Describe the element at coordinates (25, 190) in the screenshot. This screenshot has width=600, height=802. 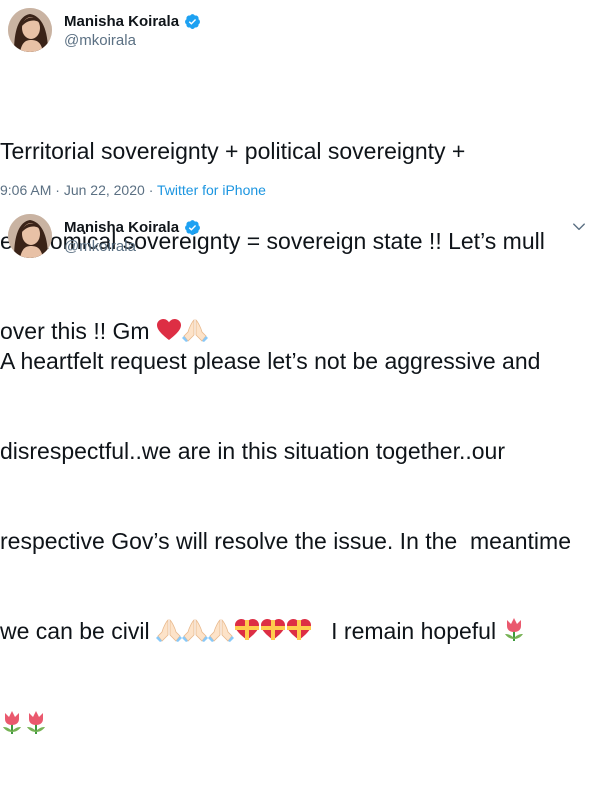
I see `tweet-time: 9:06 AM` at that location.